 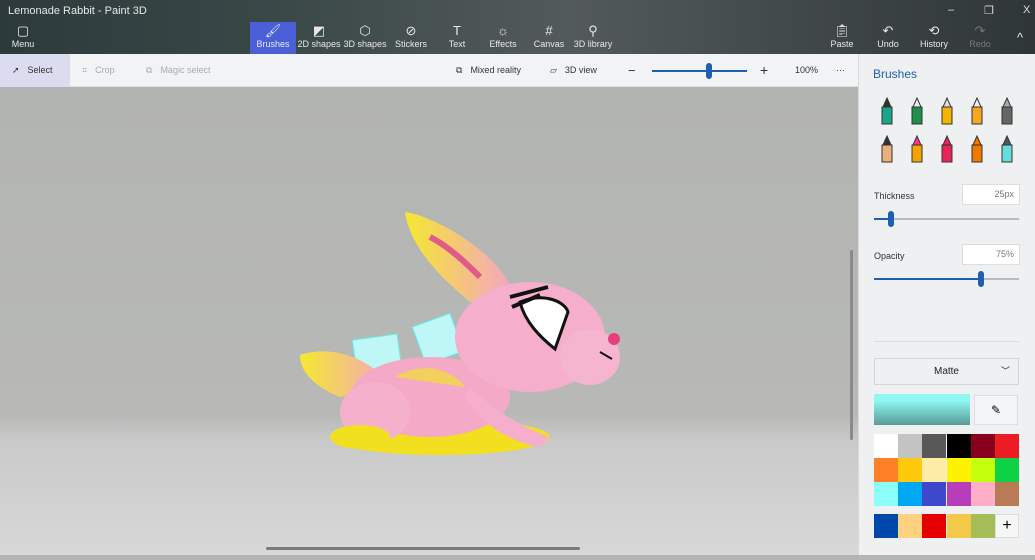 I want to click on oil-brush-brush-icon, so click(x=947, y=111).